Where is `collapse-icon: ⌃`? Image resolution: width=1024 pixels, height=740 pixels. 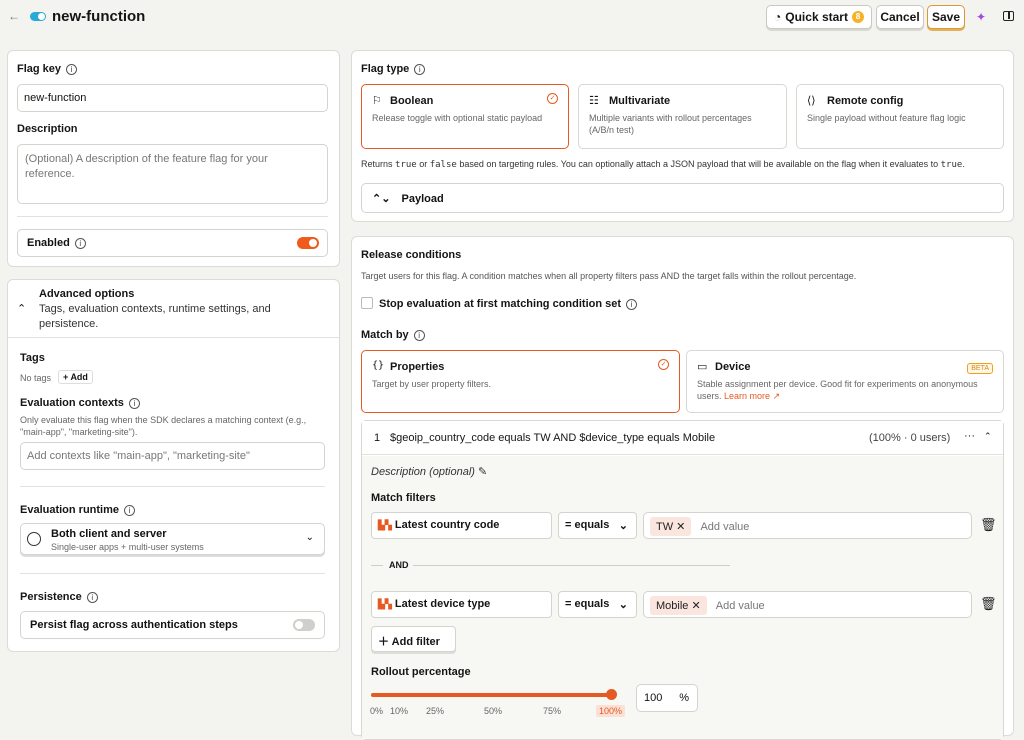 collapse-icon: ⌃ is located at coordinates (988, 436).